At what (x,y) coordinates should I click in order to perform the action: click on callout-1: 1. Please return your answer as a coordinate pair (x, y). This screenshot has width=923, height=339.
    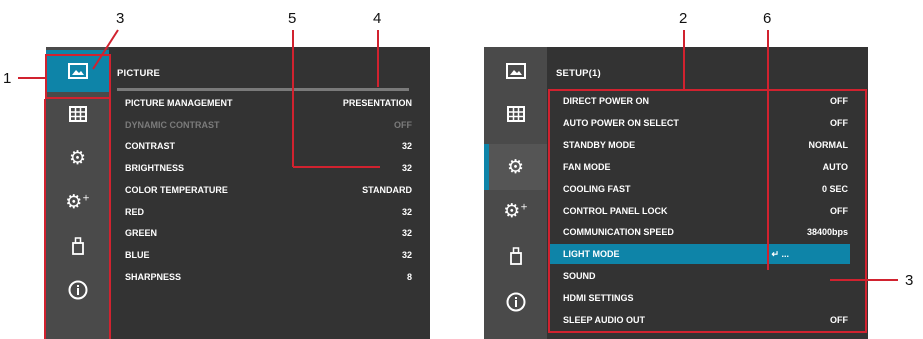
    Looking at the image, I should click on (7, 78).